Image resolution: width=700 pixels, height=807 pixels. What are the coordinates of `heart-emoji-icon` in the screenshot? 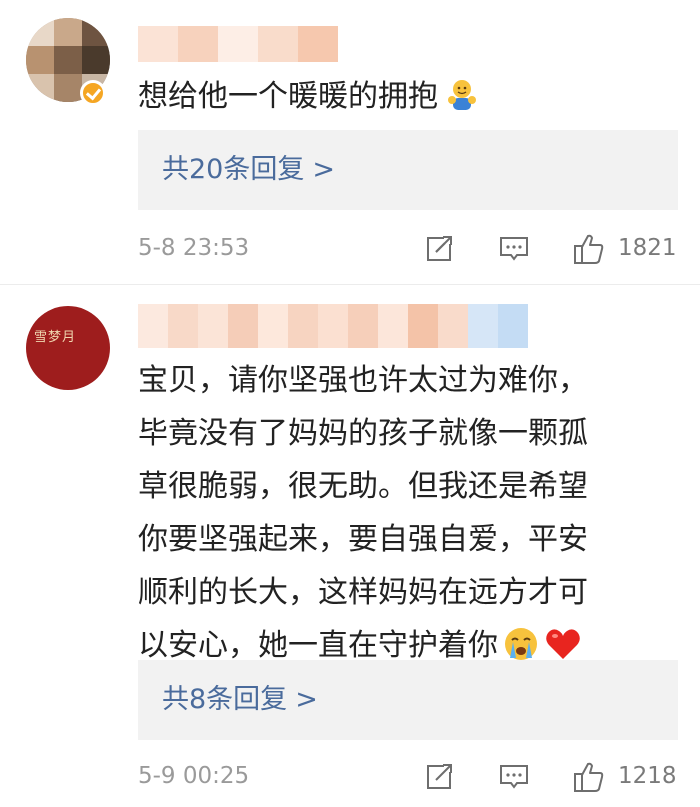 It's located at (563, 644).